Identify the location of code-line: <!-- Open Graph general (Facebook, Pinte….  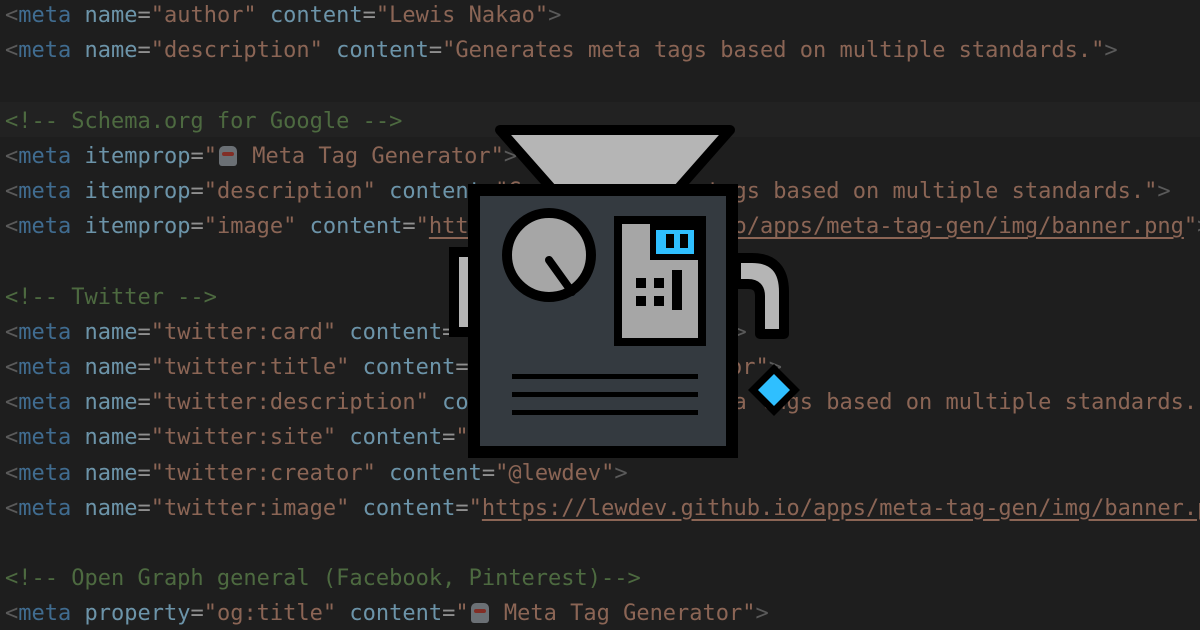
(323, 578).